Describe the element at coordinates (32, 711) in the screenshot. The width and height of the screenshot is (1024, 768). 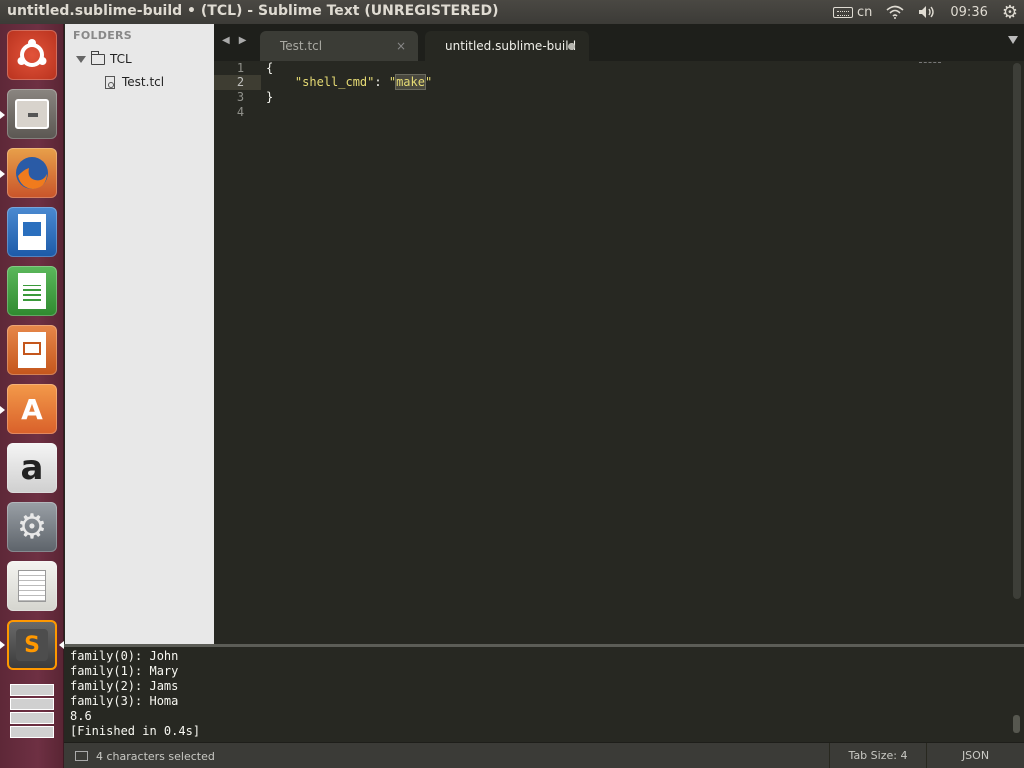
I see `workspace-switcher-icon` at that location.